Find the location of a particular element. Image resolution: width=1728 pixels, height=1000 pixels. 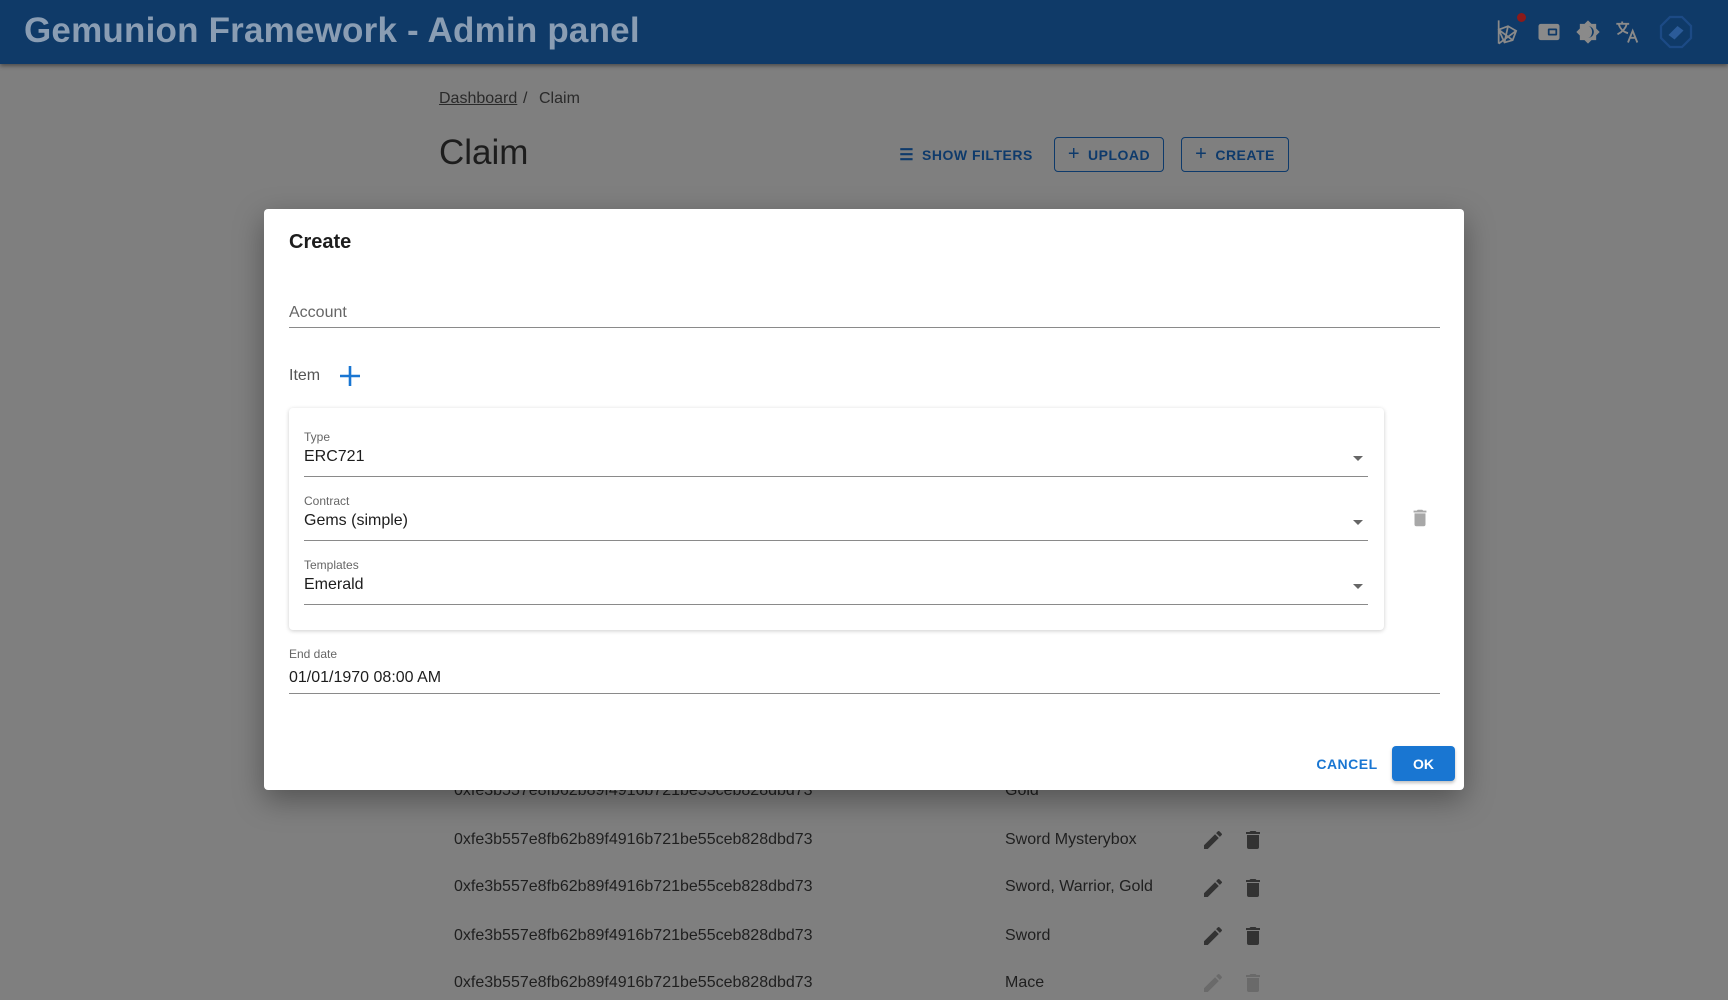

templates-label: Templates is located at coordinates (331, 565).